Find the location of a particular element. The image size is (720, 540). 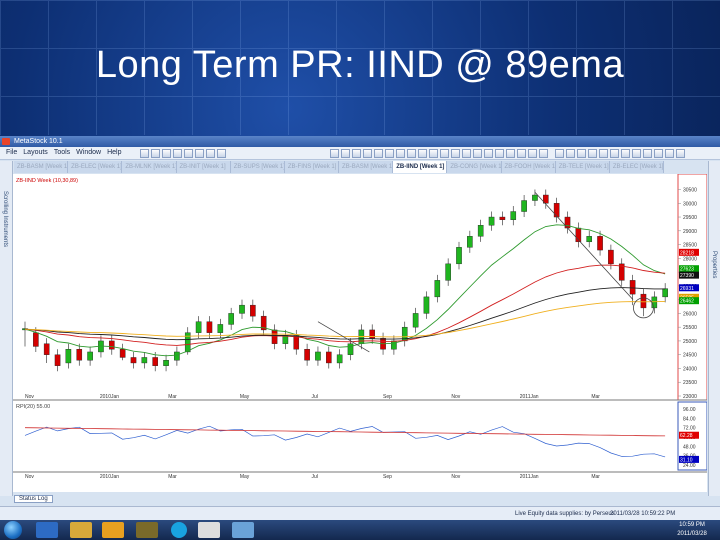

price-tick-label: 28500 is located at coordinates (690, 246).